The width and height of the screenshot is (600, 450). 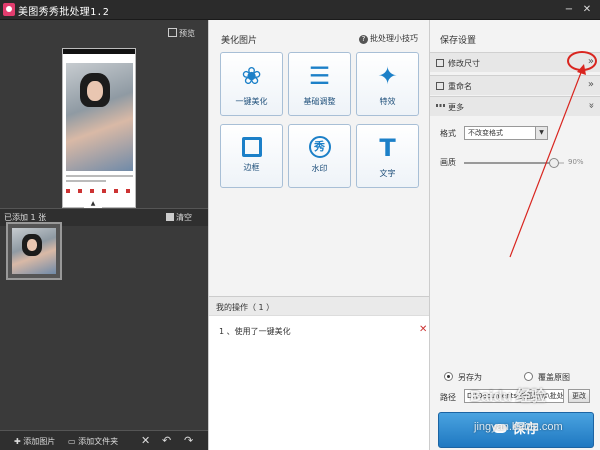 I want to click on watermark-icon: 秀, so click(x=319, y=147).